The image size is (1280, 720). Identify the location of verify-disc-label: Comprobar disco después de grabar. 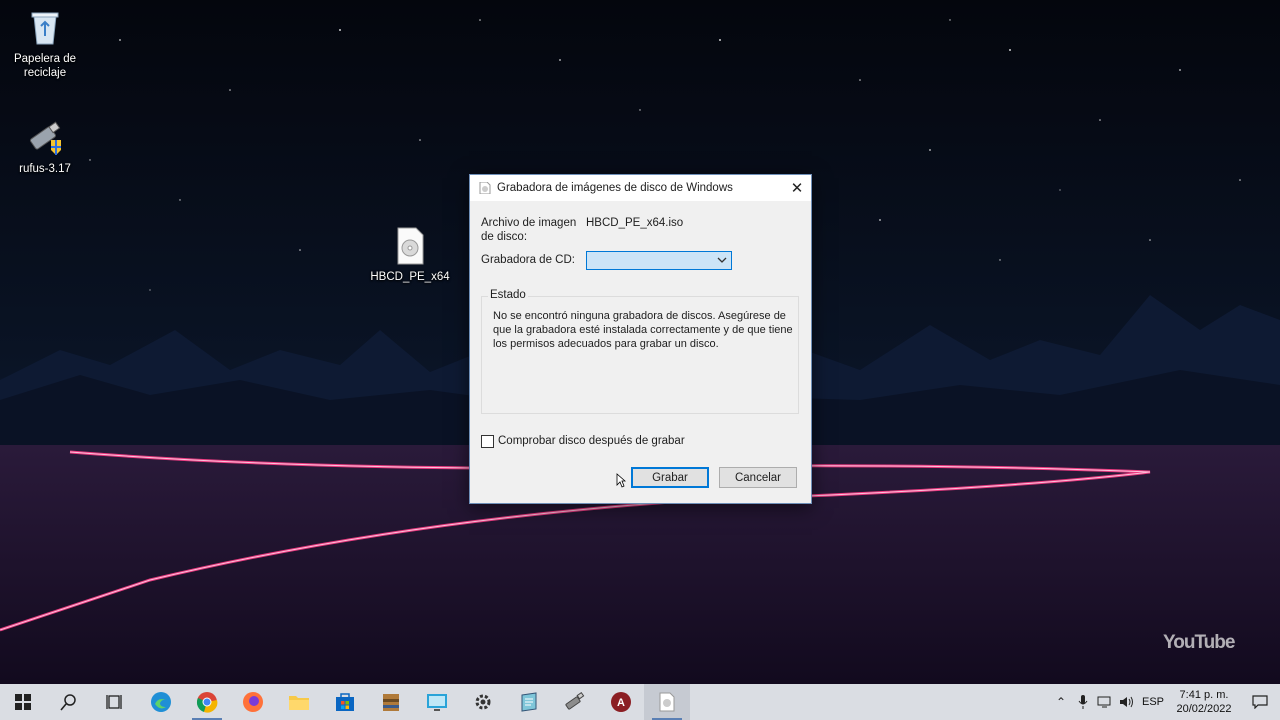
(591, 441).